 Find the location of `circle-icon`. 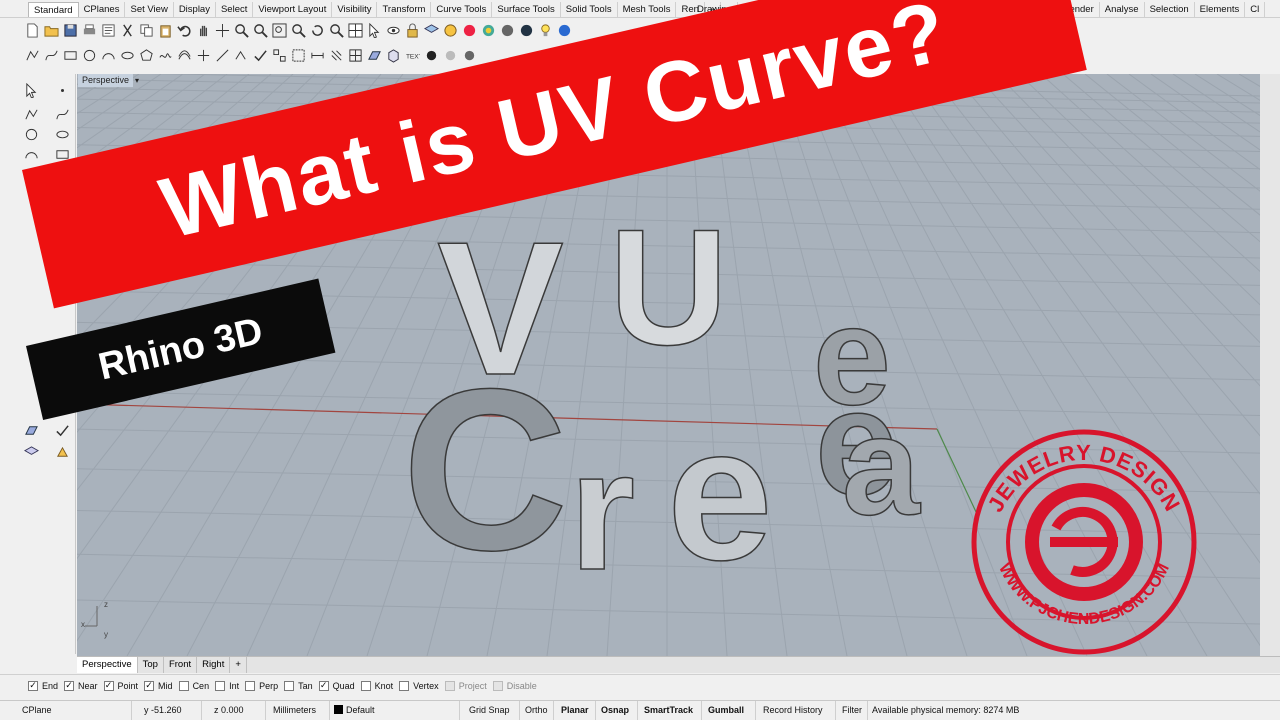

circle-icon is located at coordinates (89, 55).